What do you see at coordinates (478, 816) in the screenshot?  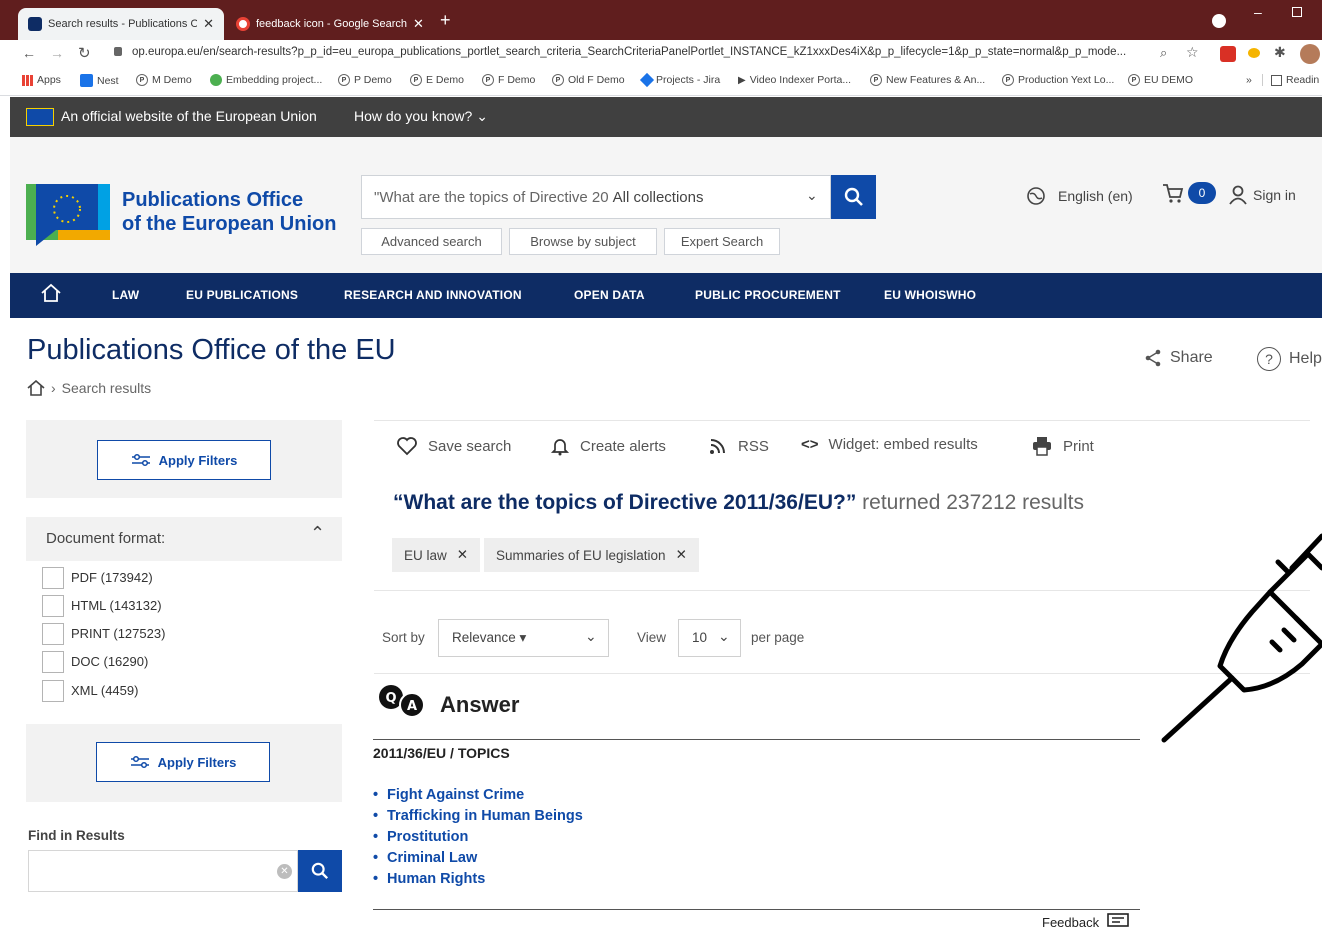 I see `topic-link: • Trafficking in Human Beings` at bounding box center [478, 816].